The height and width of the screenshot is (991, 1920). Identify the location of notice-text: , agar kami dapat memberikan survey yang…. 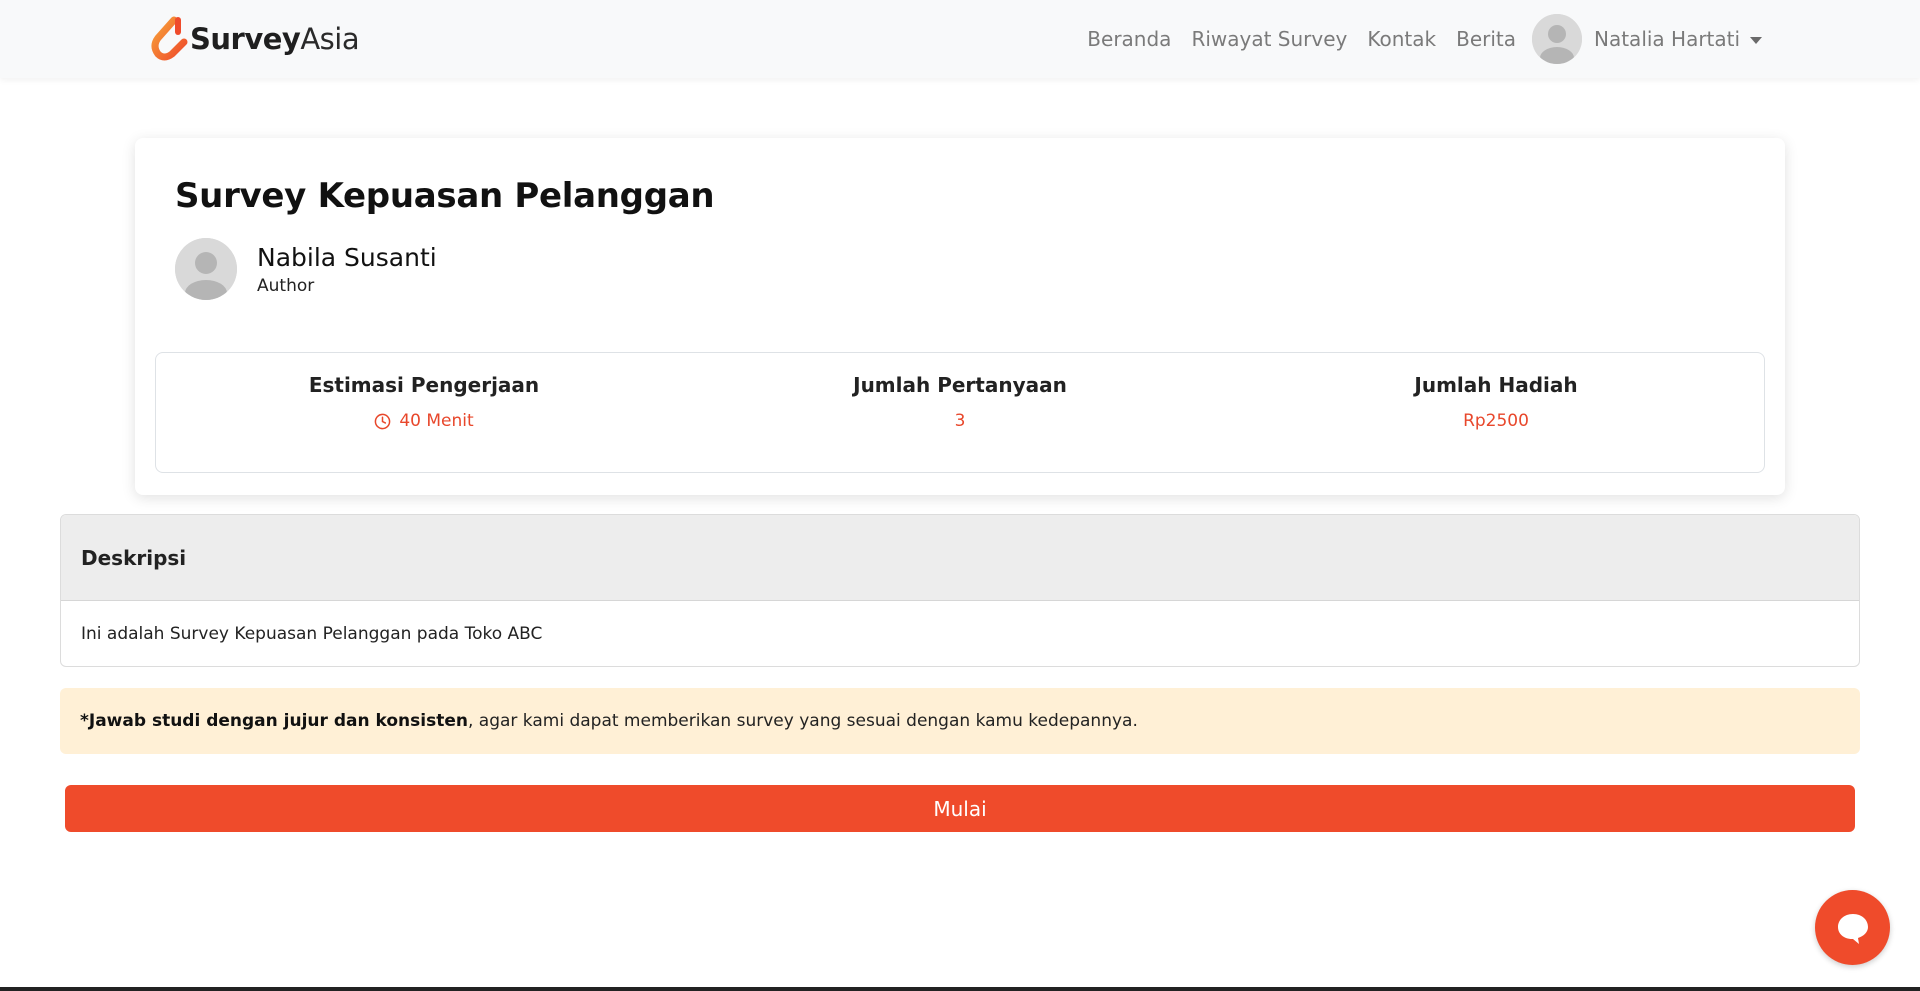
(802, 721).